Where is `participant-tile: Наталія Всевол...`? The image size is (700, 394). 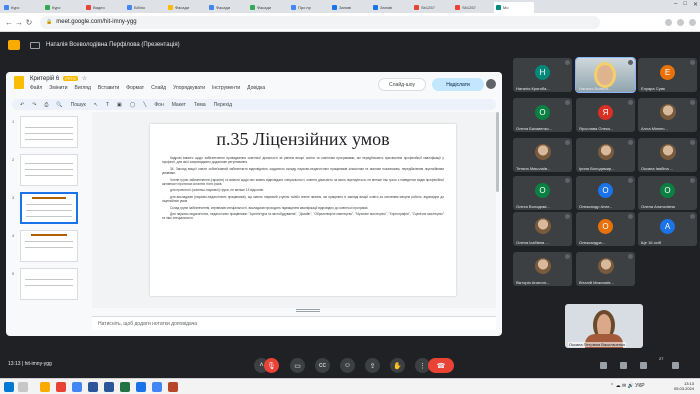
participant-tile: Наталія Всевол... is located at coordinates (605, 75).